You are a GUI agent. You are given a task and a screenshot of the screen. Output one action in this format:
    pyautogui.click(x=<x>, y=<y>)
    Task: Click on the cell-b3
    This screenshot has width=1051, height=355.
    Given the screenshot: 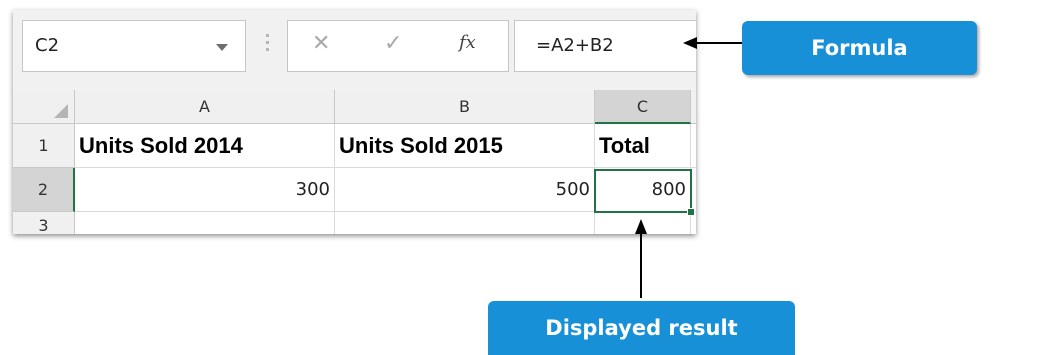 What is the action you would take?
    pyautogui.click(x=465, y=223)
    